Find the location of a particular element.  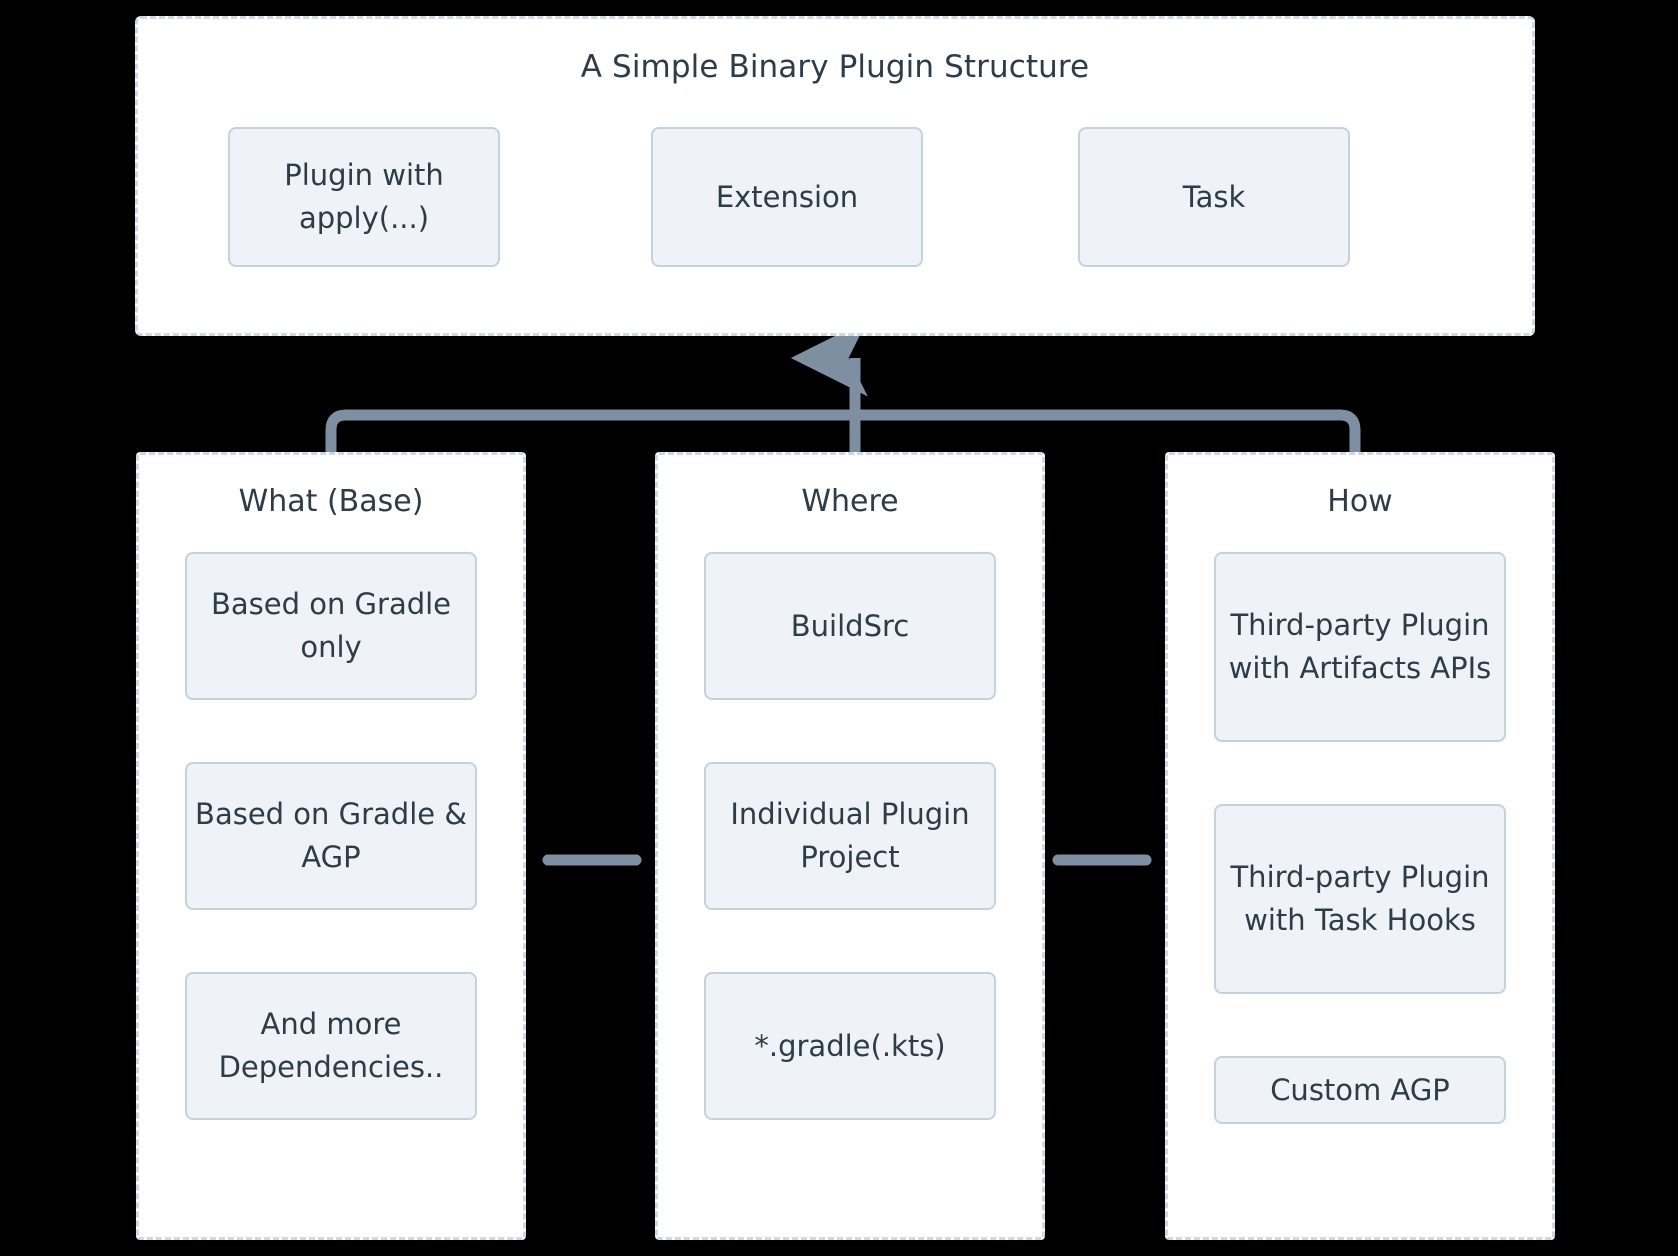

column-title: What (Base) is located at coordinates (331, 501).